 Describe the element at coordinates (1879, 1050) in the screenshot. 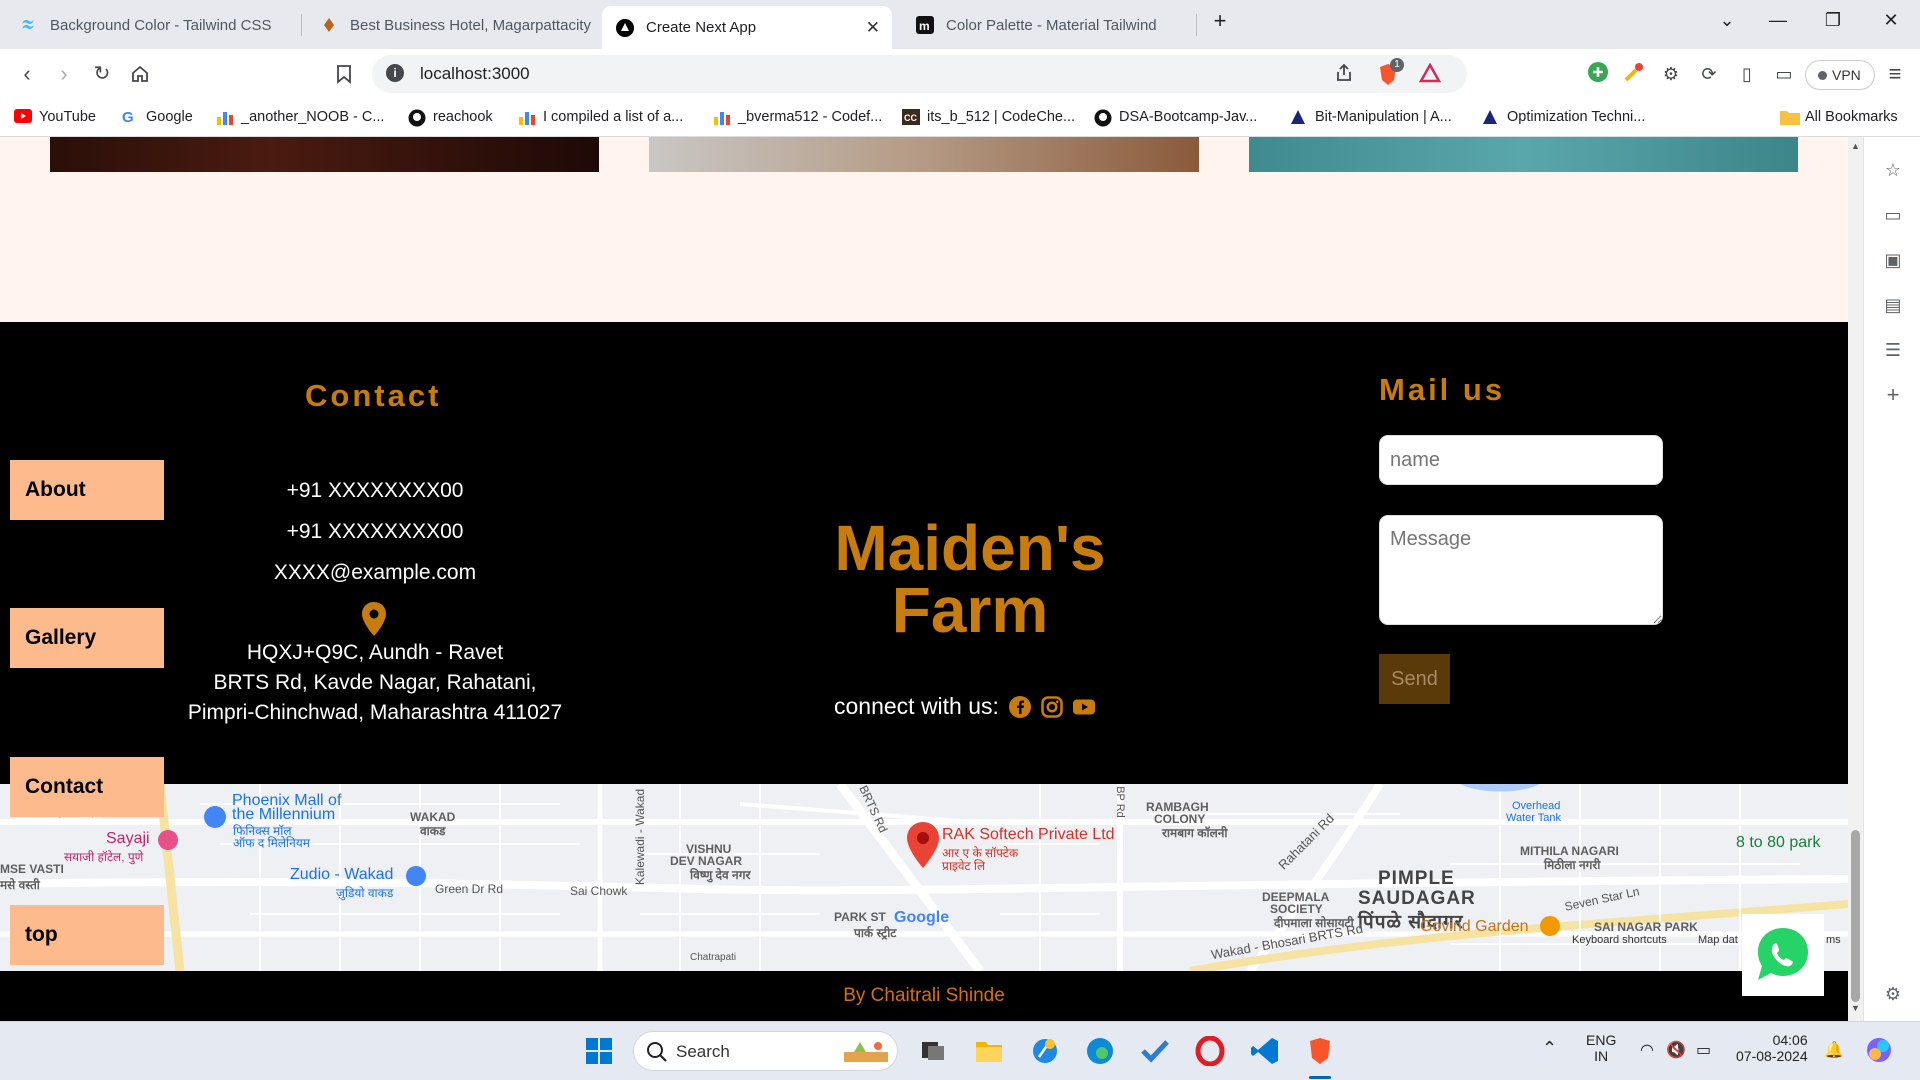

I see `copilot-icon` at that location.